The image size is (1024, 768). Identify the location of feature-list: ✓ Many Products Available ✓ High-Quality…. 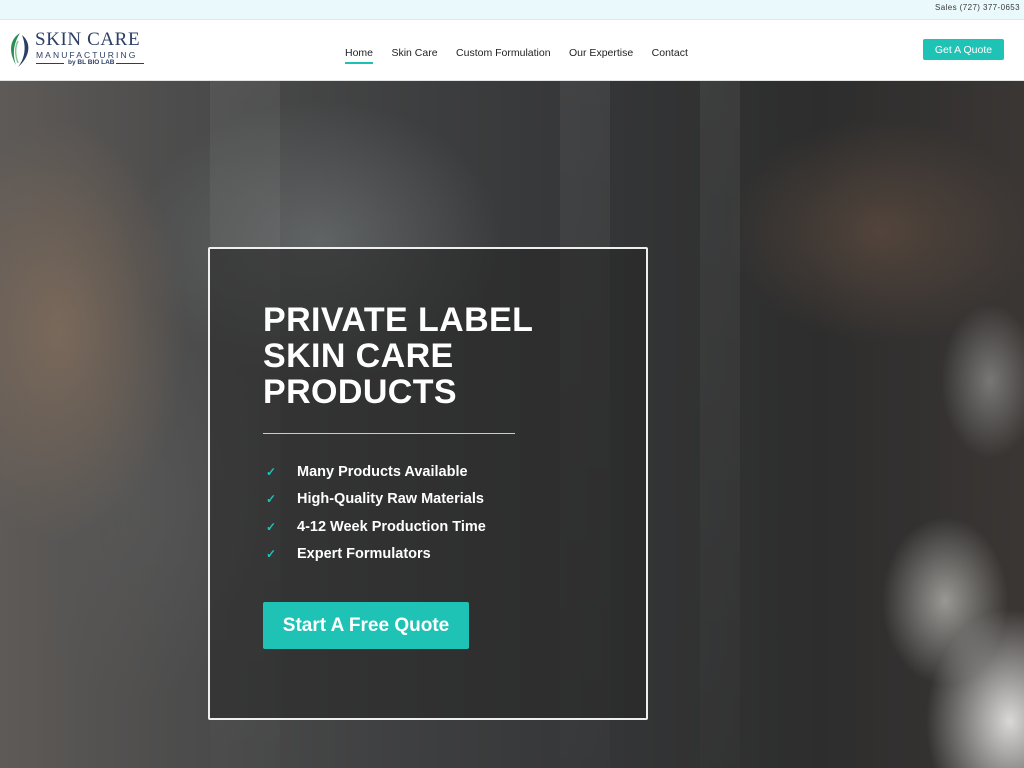
(374, 515).